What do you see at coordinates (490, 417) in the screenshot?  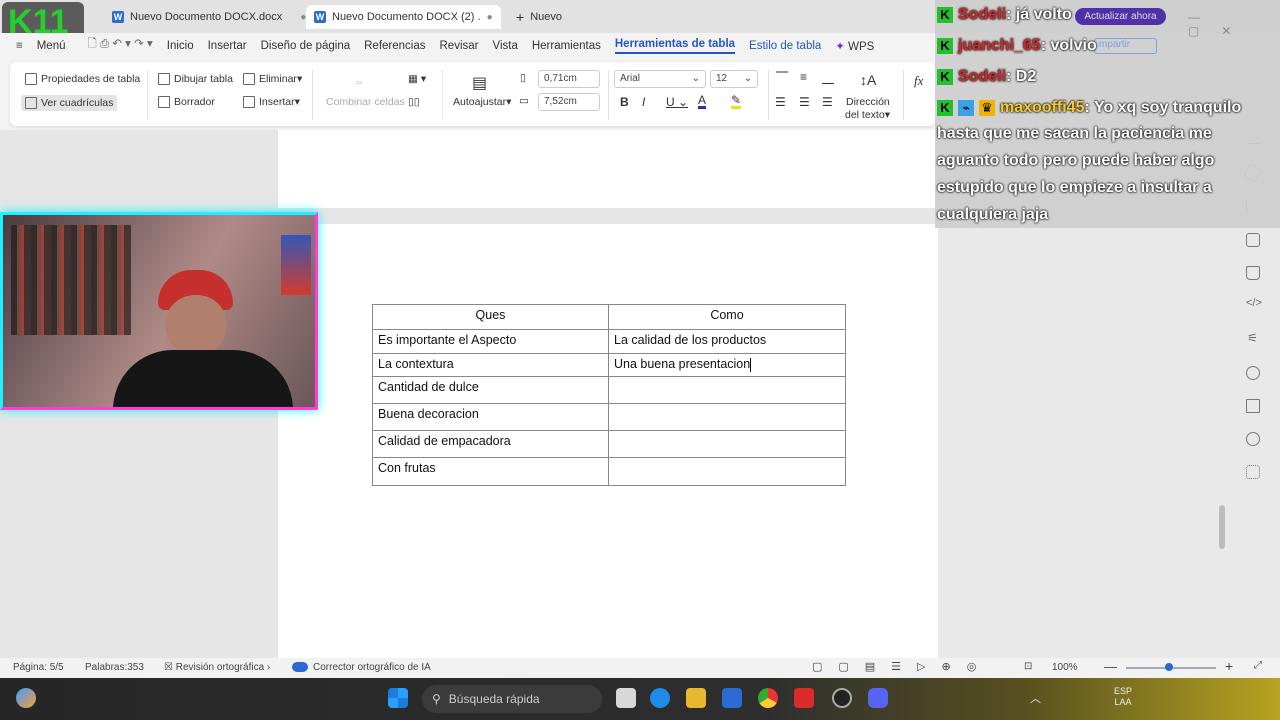 I see `table-cell: Buena decoracion` at bounding box center [490, 417].